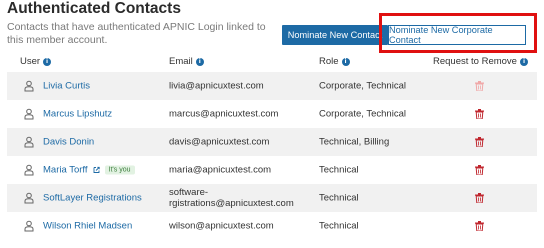 This screenshot has width=544, height=248. I want to click on user-name-link: Livia Curtis, so click(66, 86).